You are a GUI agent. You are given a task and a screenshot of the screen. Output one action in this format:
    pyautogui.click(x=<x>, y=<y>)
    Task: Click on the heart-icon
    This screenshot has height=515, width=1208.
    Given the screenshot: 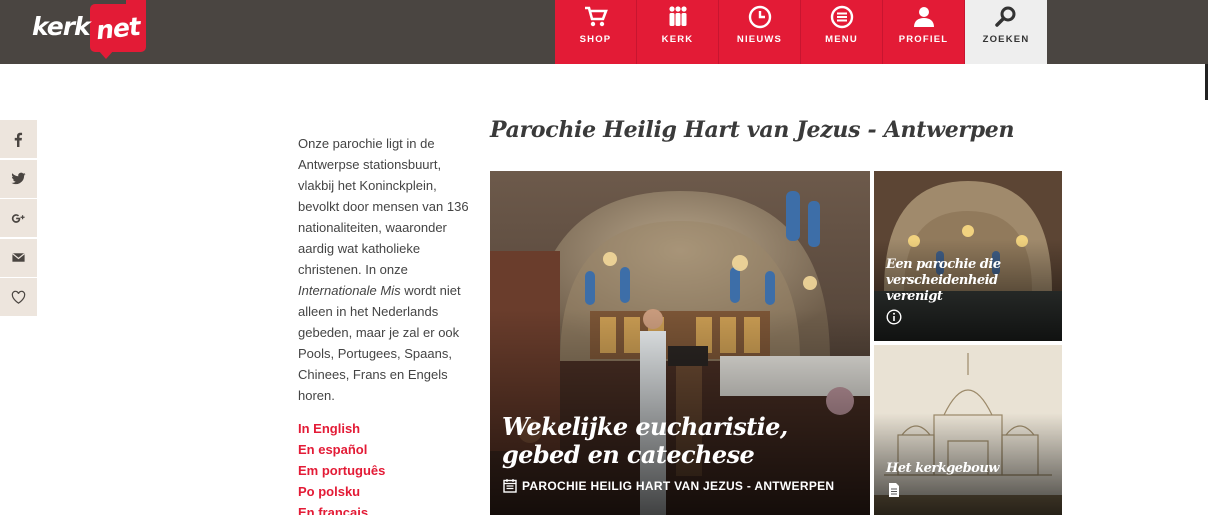 What is the action you would take?
    pyautogui.click(x=18, y=297)
    